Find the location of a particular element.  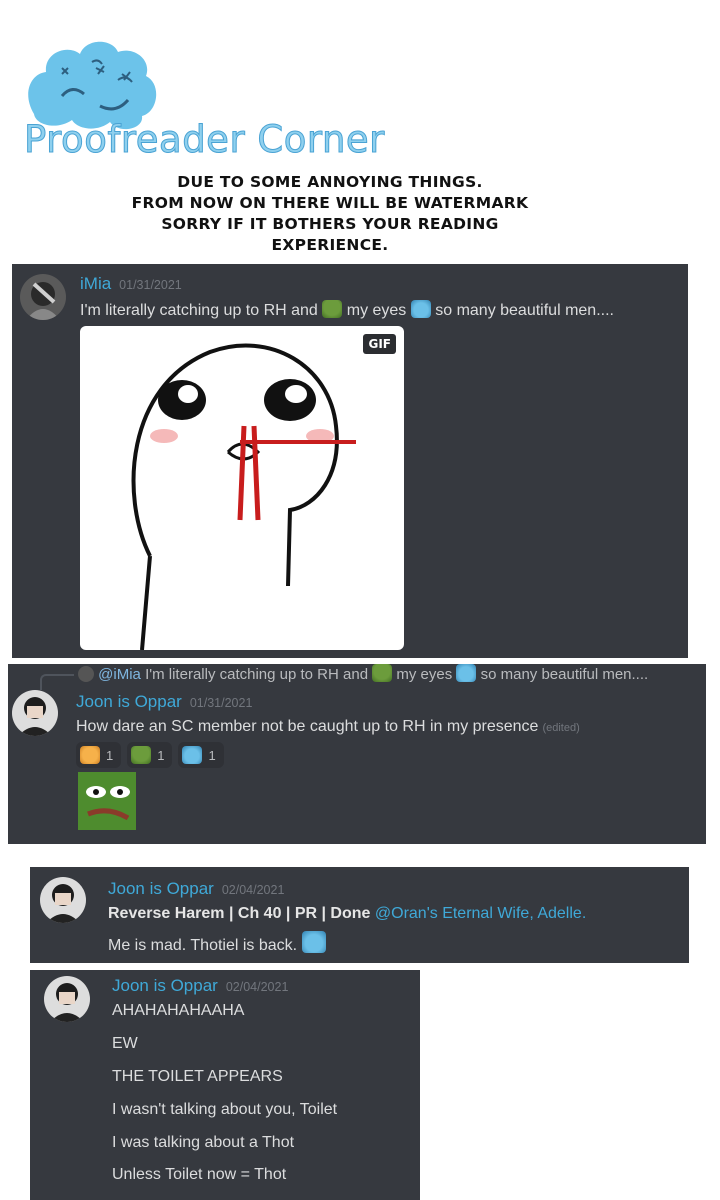

angry-emoji-icon is located at coordinates (313, 942).